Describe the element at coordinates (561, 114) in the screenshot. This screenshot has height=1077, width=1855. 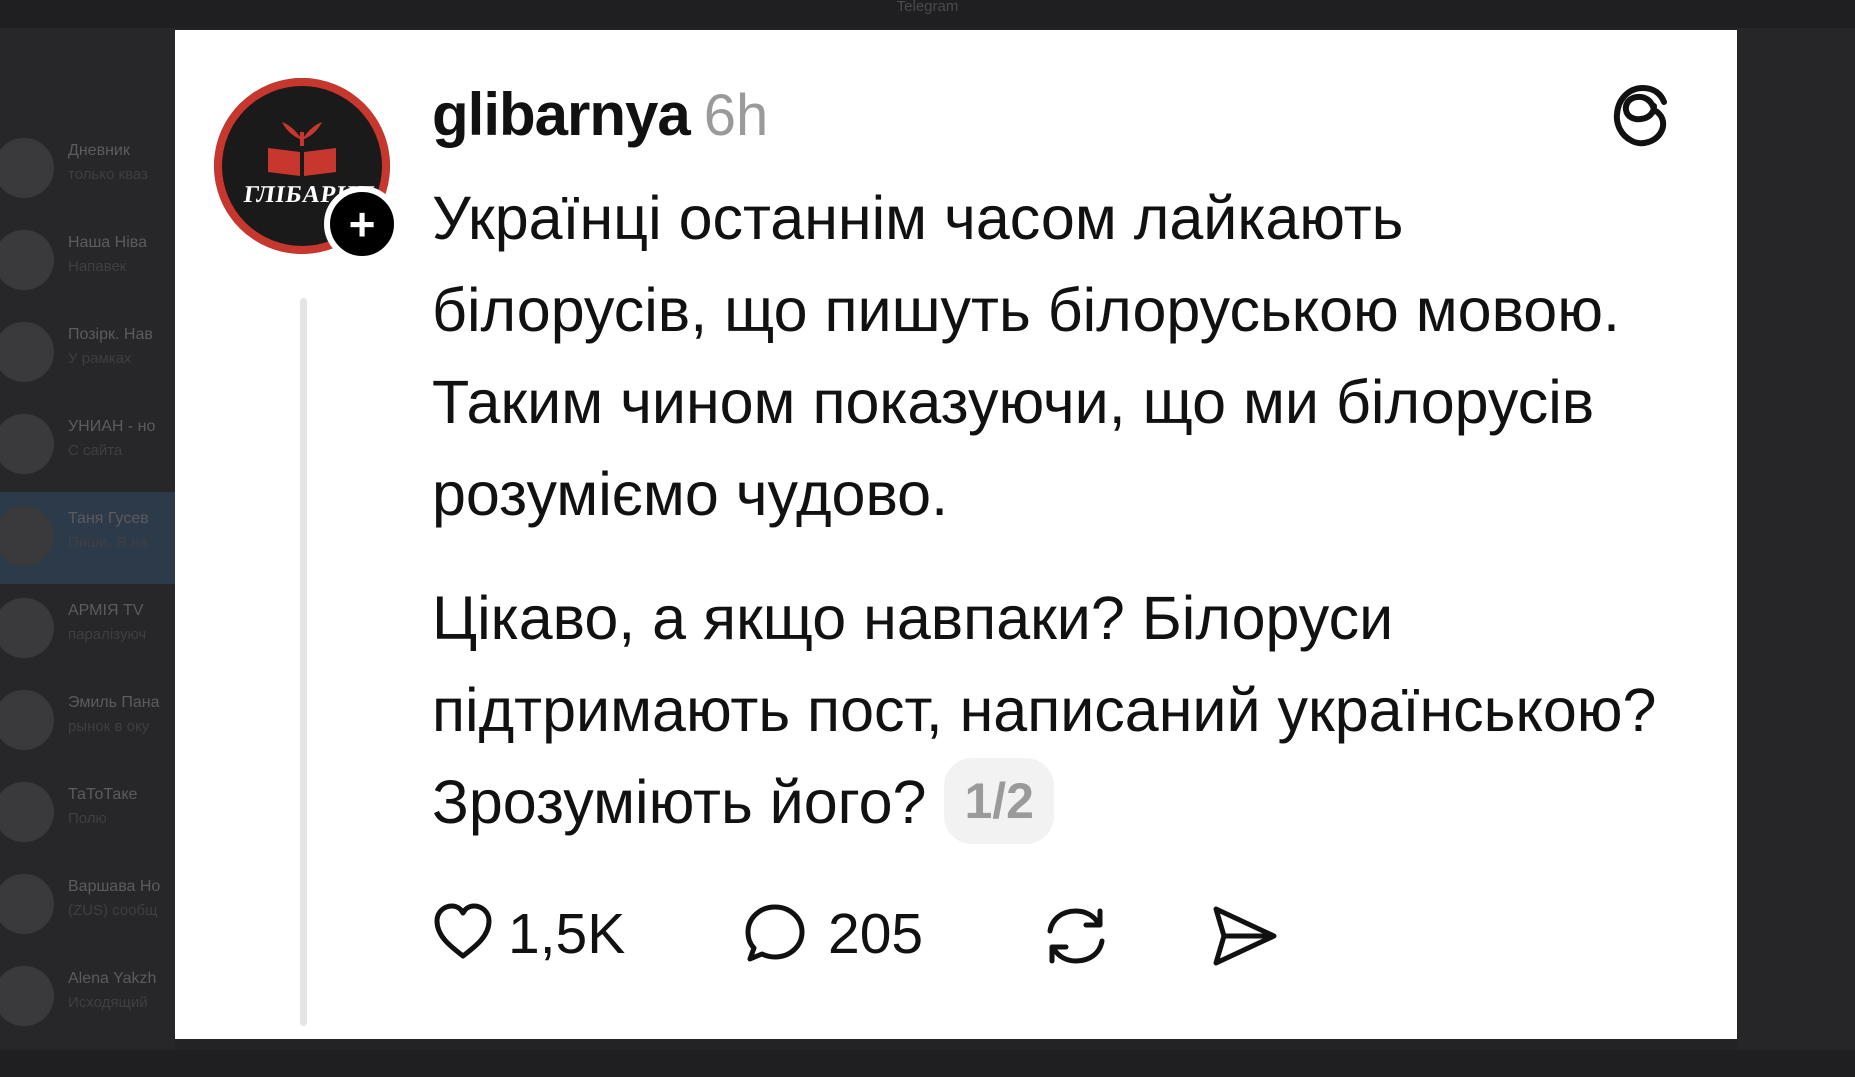
I see `username-link: glibarnya` at that location.